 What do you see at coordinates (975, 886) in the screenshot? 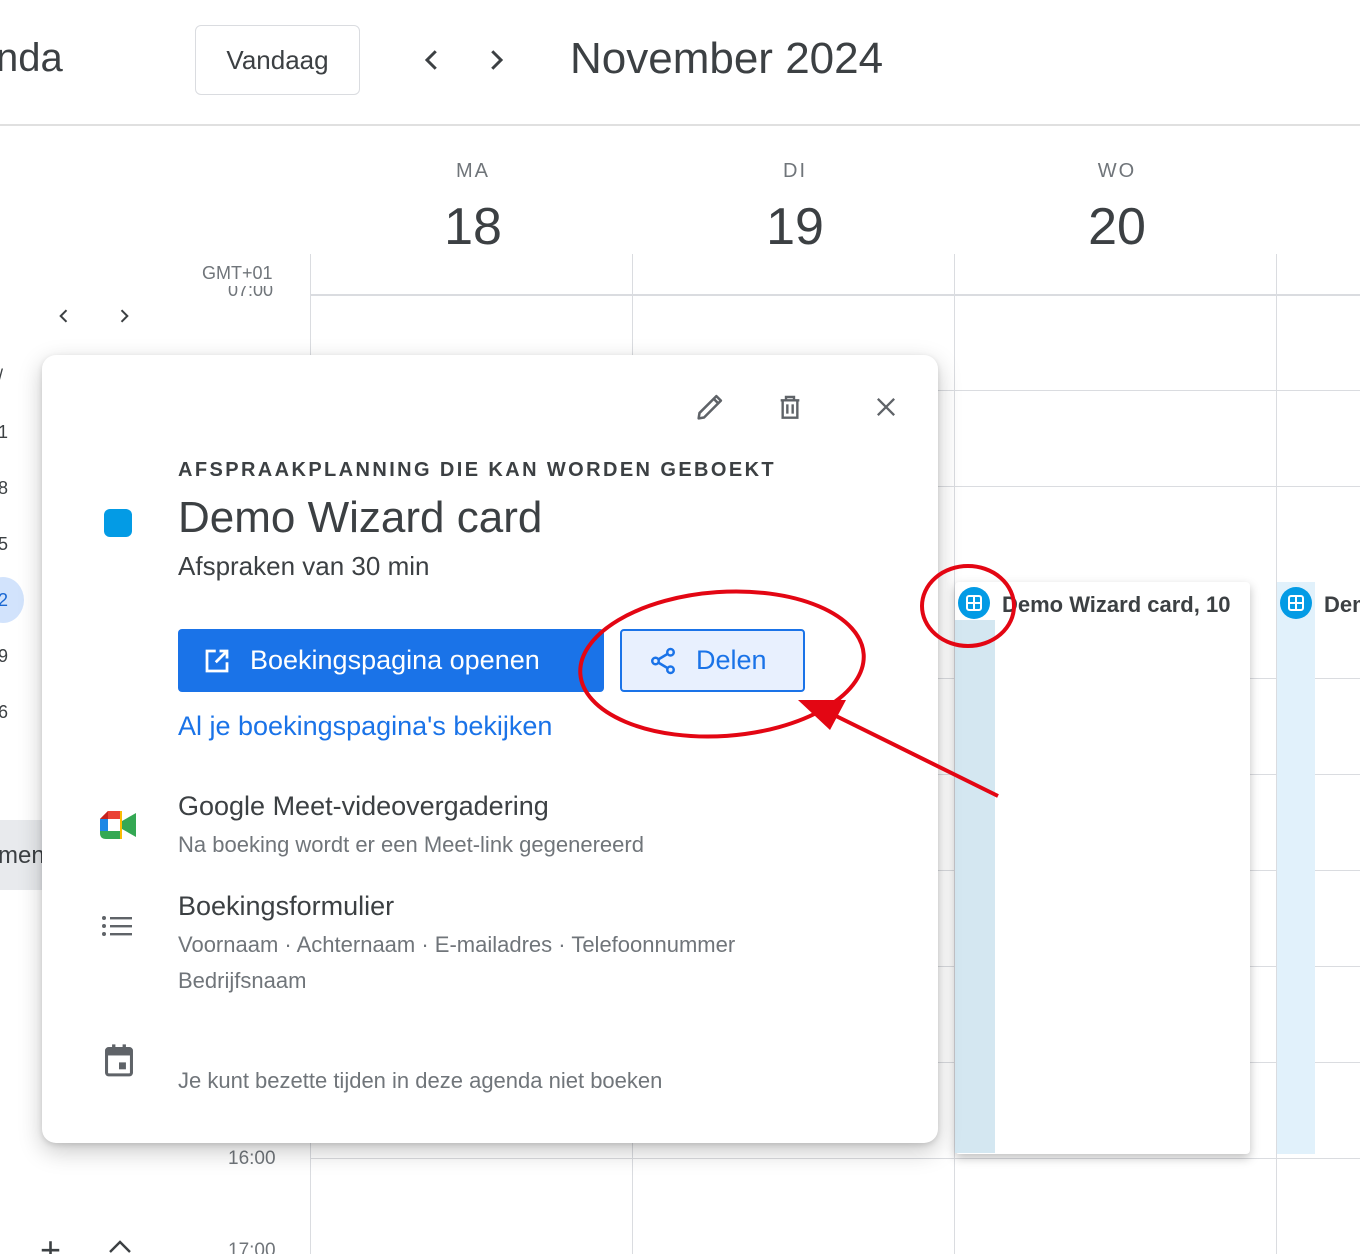
I see `event-strip` at bounding box center [975, 886].